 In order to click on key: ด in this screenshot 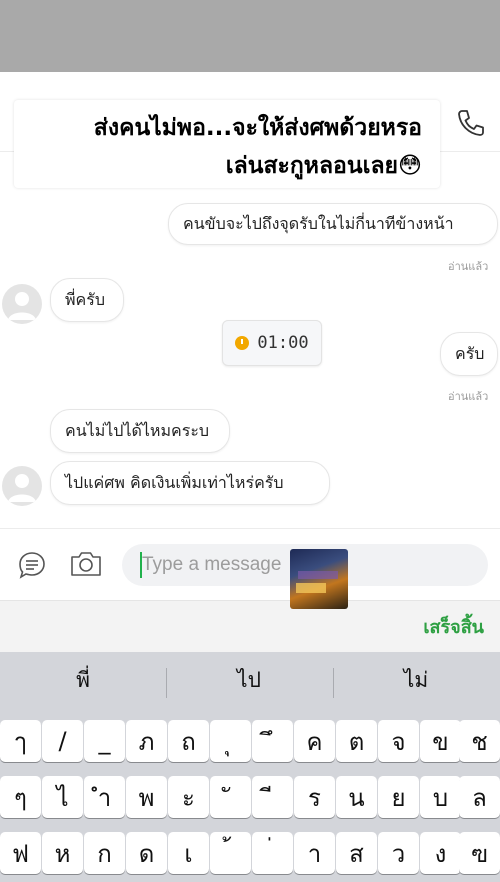, I will do `click(146, 853)`.